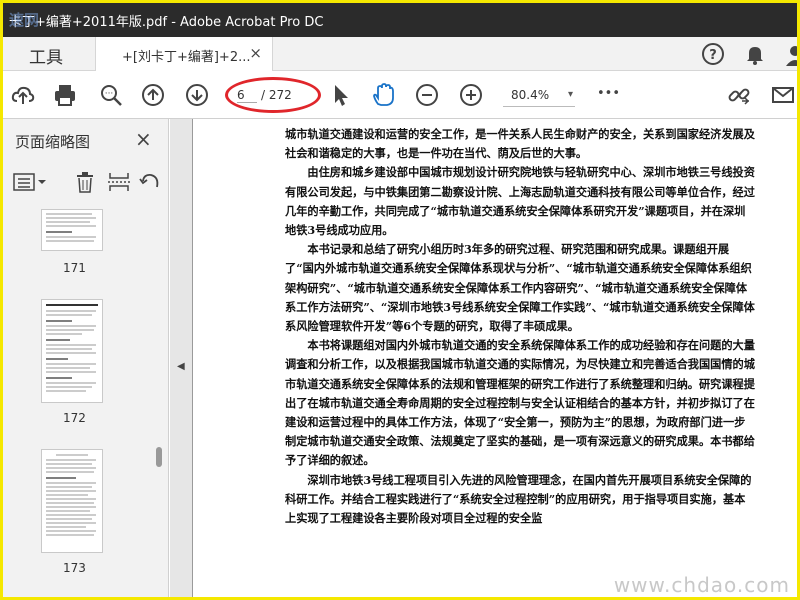 Image resolution: width=800 pixels, height=600 pixels. I want to click on panel-title: 页面缩略图, so click(53, 142).